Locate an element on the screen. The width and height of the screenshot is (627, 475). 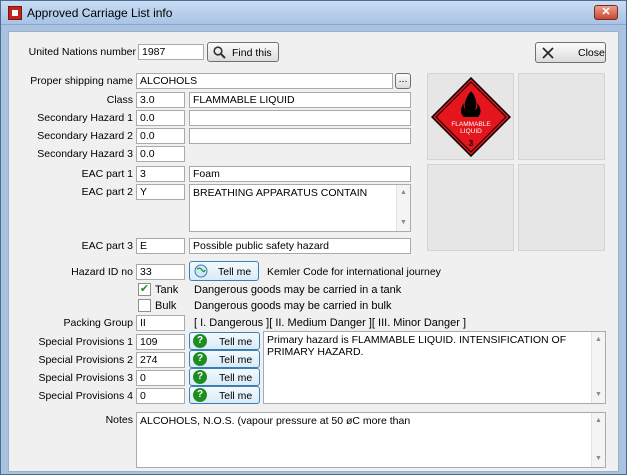
eac-part-2-description: BREATHING APPARATUS CONTAIN ▲ ▼ is located at coordinates (300, 208).